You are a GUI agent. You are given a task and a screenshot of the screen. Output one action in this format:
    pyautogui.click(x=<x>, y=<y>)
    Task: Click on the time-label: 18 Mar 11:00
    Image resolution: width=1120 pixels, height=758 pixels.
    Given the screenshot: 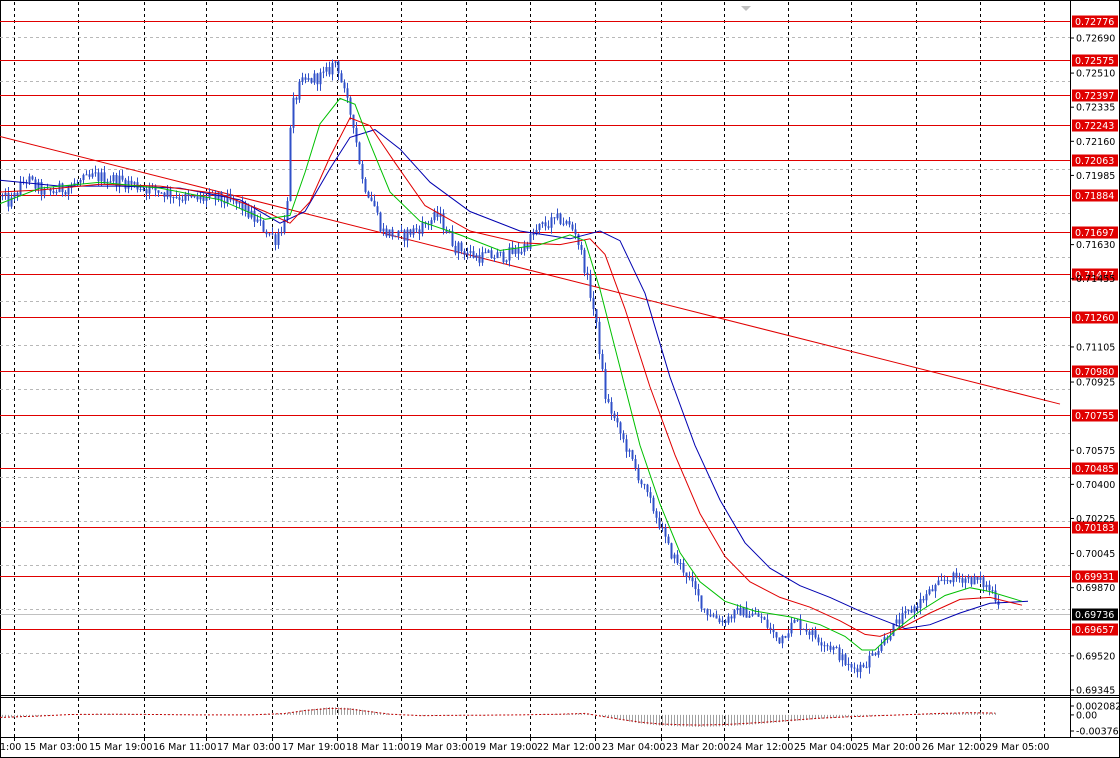 What is the action you would take?
    pyautogui.click(x=377, y=747)
    